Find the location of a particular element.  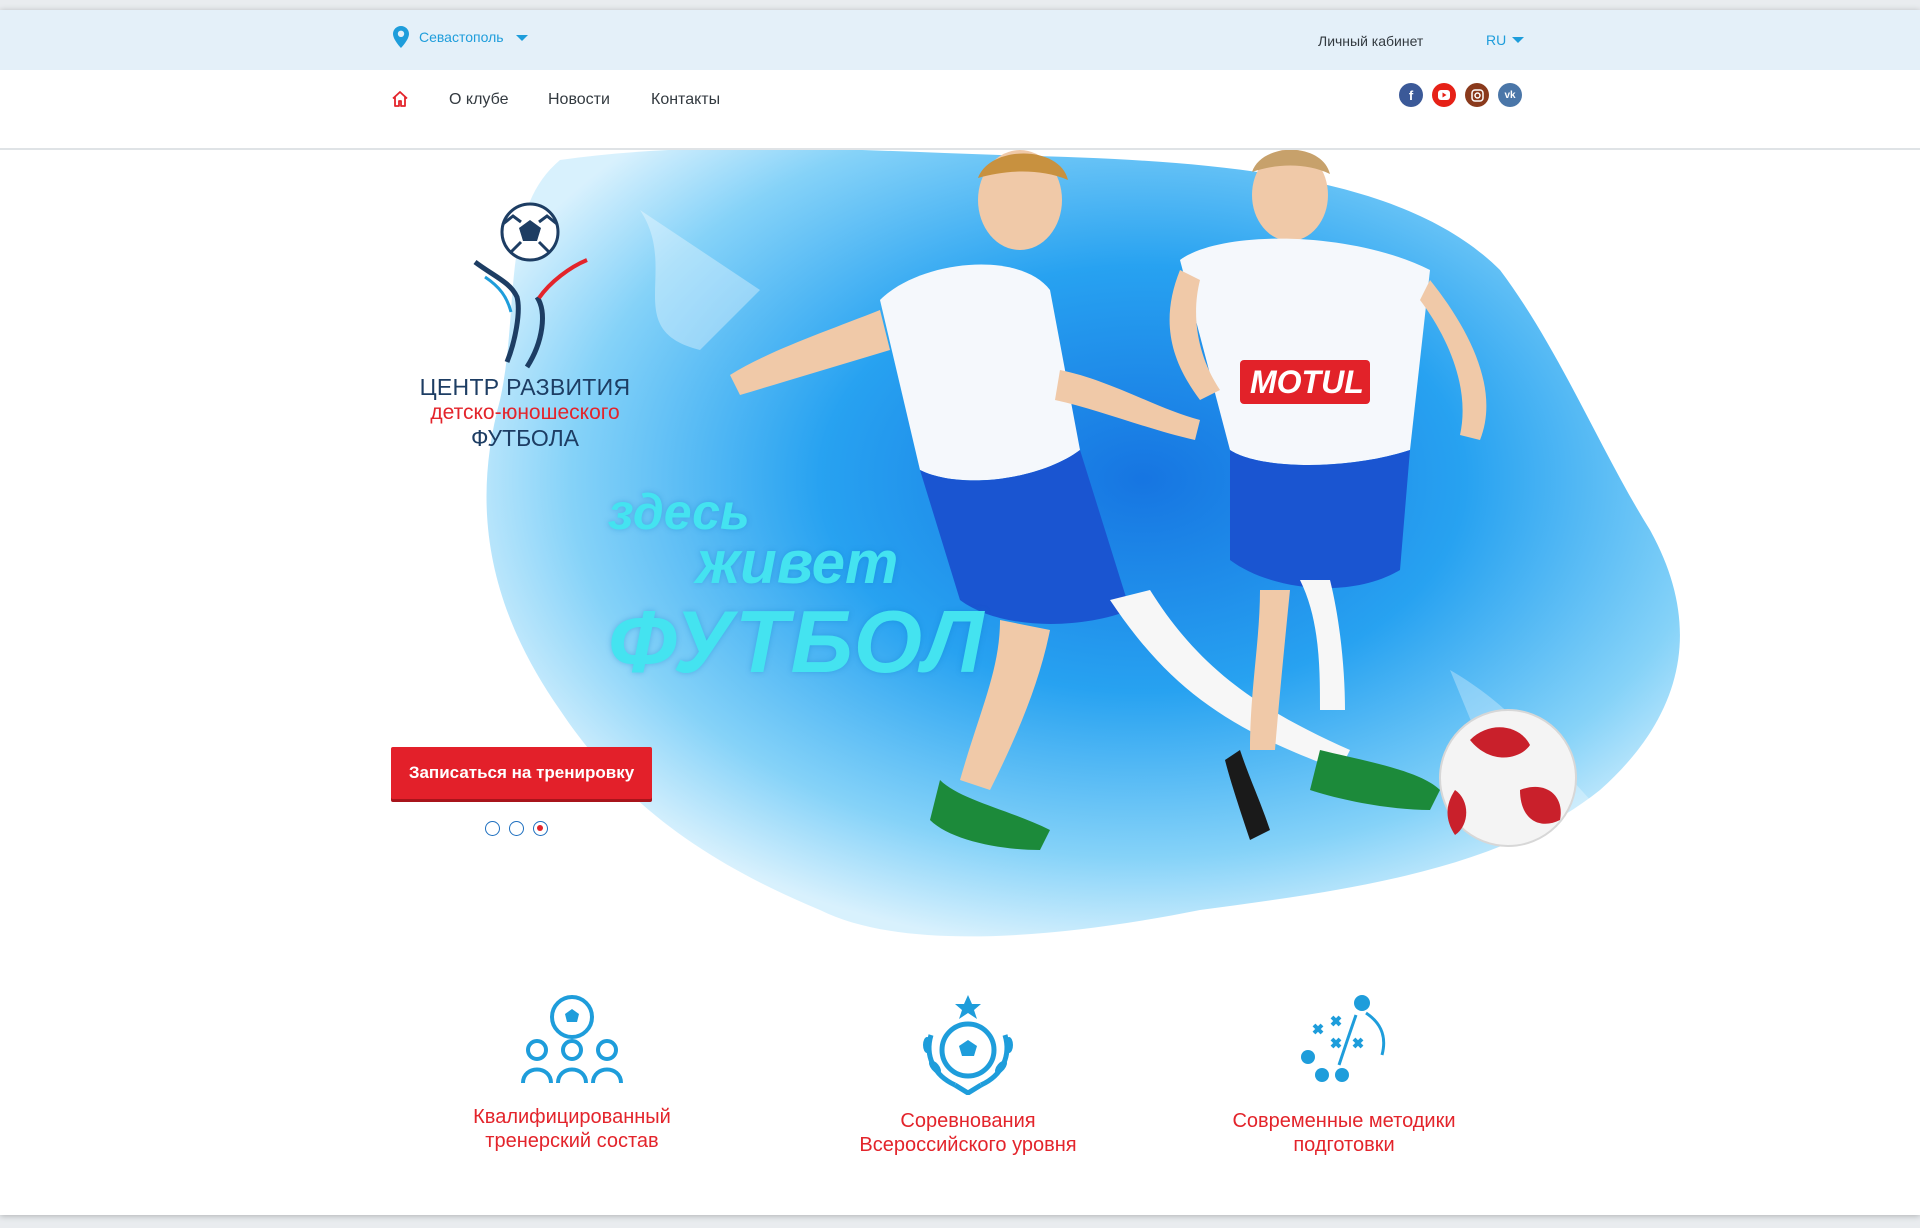

feature-competitions: Соревнования Всероссийского уровня is located at coordinates (968, 1076).